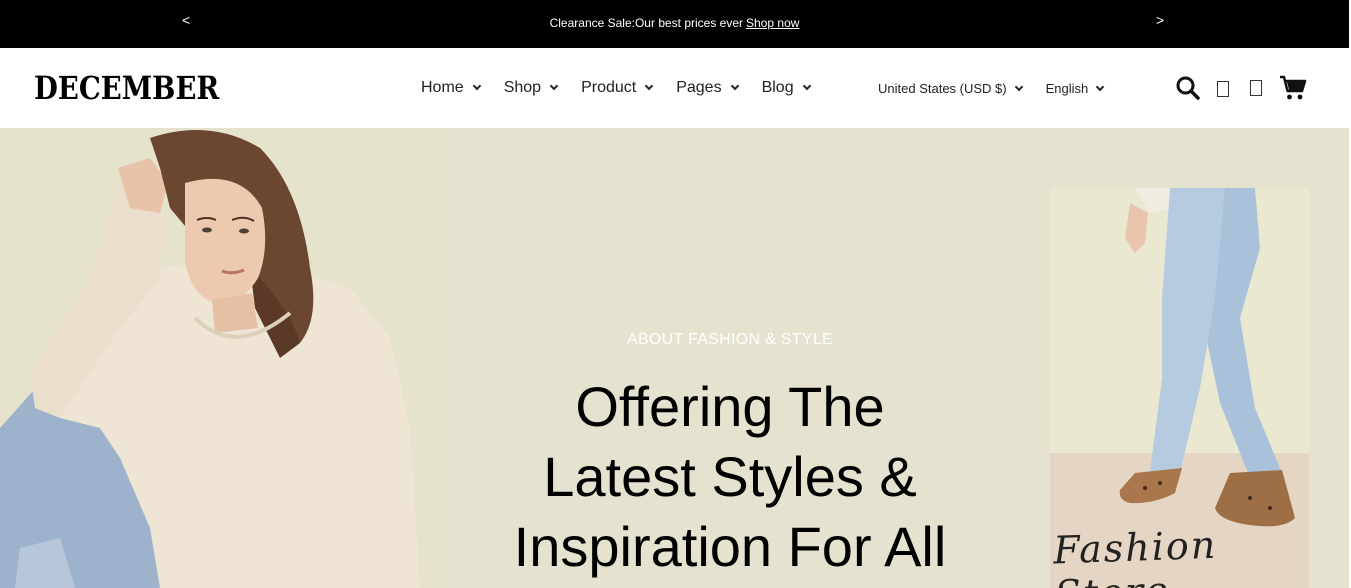 This screenshot has height=588, width=1351. I want to click on locale-selectors: United States (USD $) English, so click(1002, 88).